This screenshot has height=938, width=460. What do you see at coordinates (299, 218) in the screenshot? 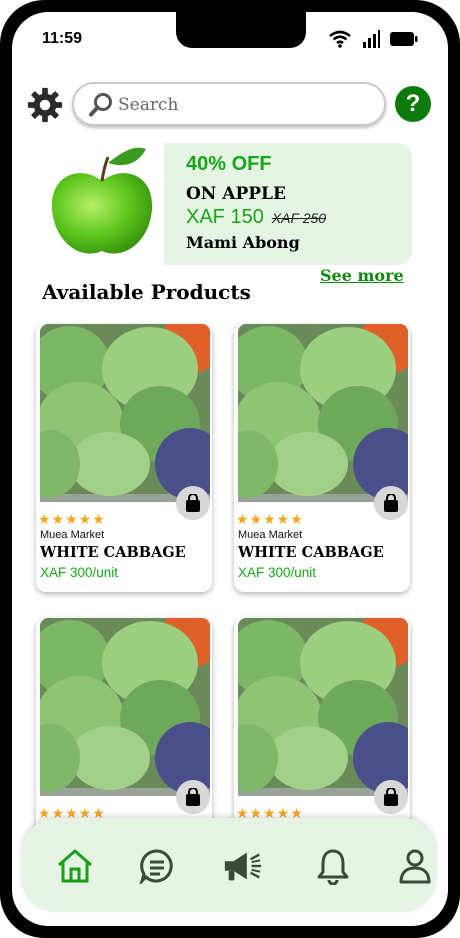
I see `promo-old-price: XAF 250` at bounding box center [299, 218].